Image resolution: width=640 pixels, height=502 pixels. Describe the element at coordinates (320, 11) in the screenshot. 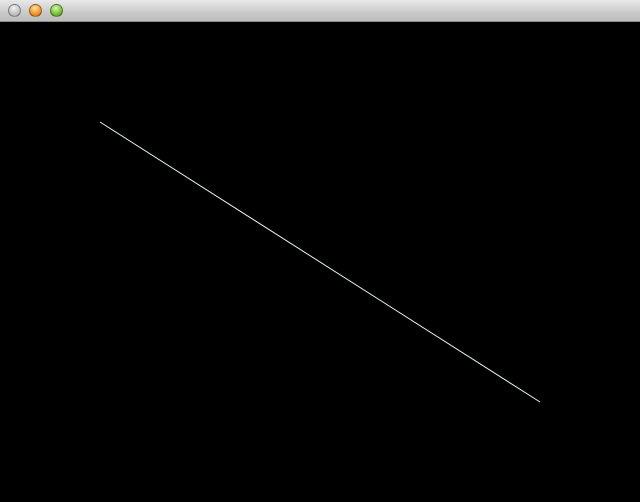

I see `title-bar` at that location.